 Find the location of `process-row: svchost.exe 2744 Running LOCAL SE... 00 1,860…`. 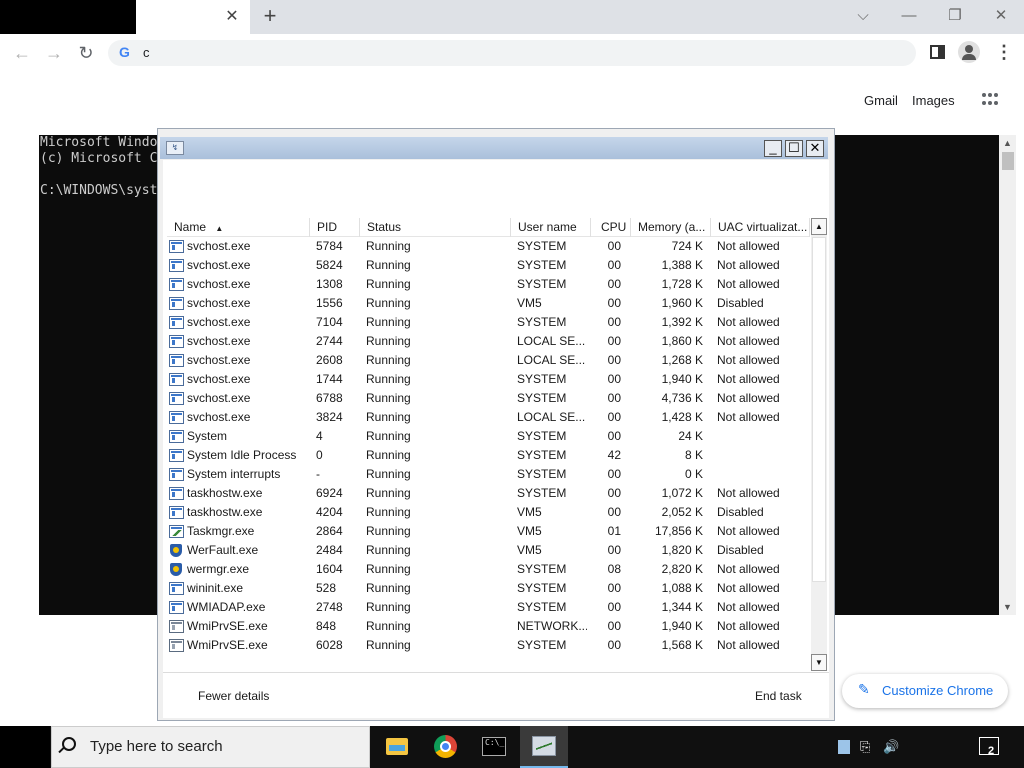

process-row: svchost.exe 2744 Running LOCAL SE... 00 1,860… is located at coordinates (488, 341).